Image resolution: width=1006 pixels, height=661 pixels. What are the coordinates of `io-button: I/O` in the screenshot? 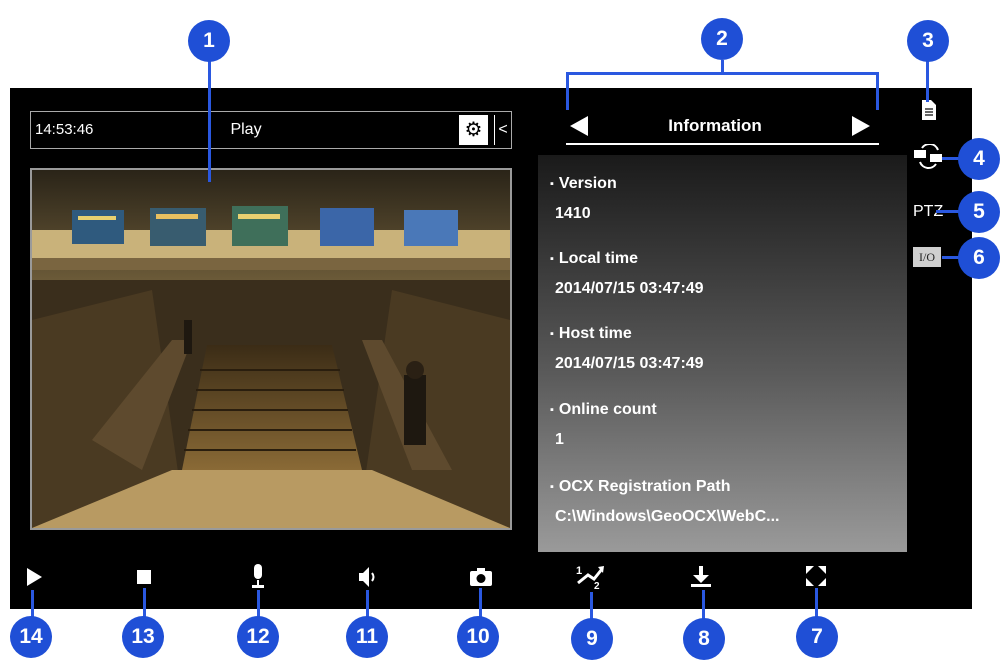 It's located at (927, 257).